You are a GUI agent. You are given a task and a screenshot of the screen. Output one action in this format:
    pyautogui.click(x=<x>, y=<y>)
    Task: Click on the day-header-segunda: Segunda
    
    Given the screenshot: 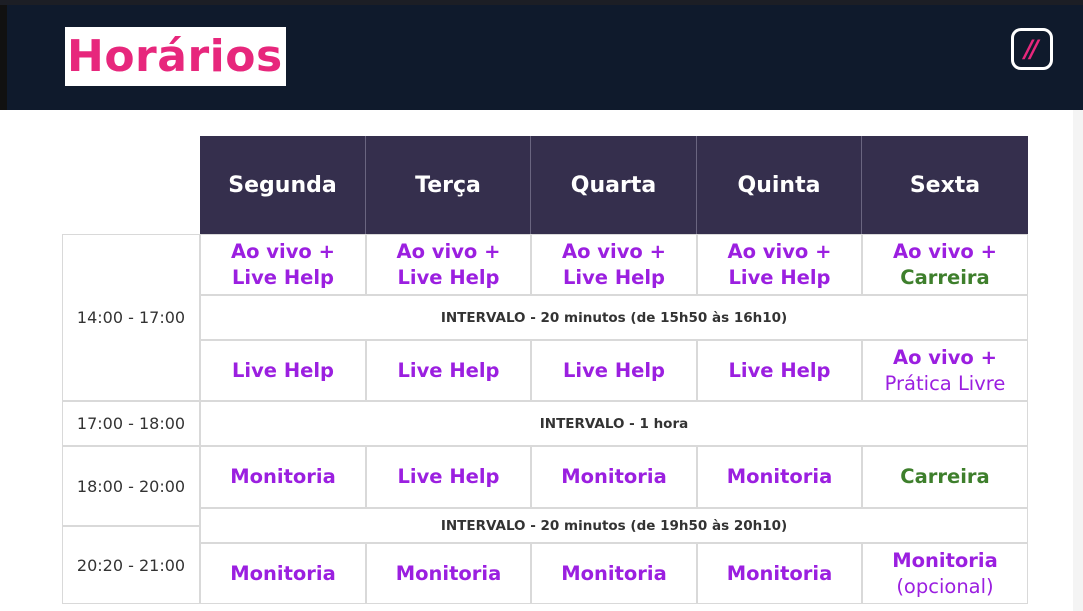 What is the action you would take?
    pyautogui.click(x=283, y=185)
    